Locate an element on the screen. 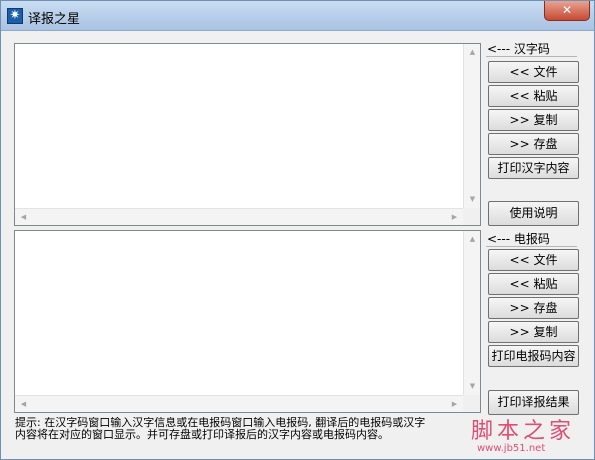  watermark-url: www.jb51.net is located at coordinates (511, 448).